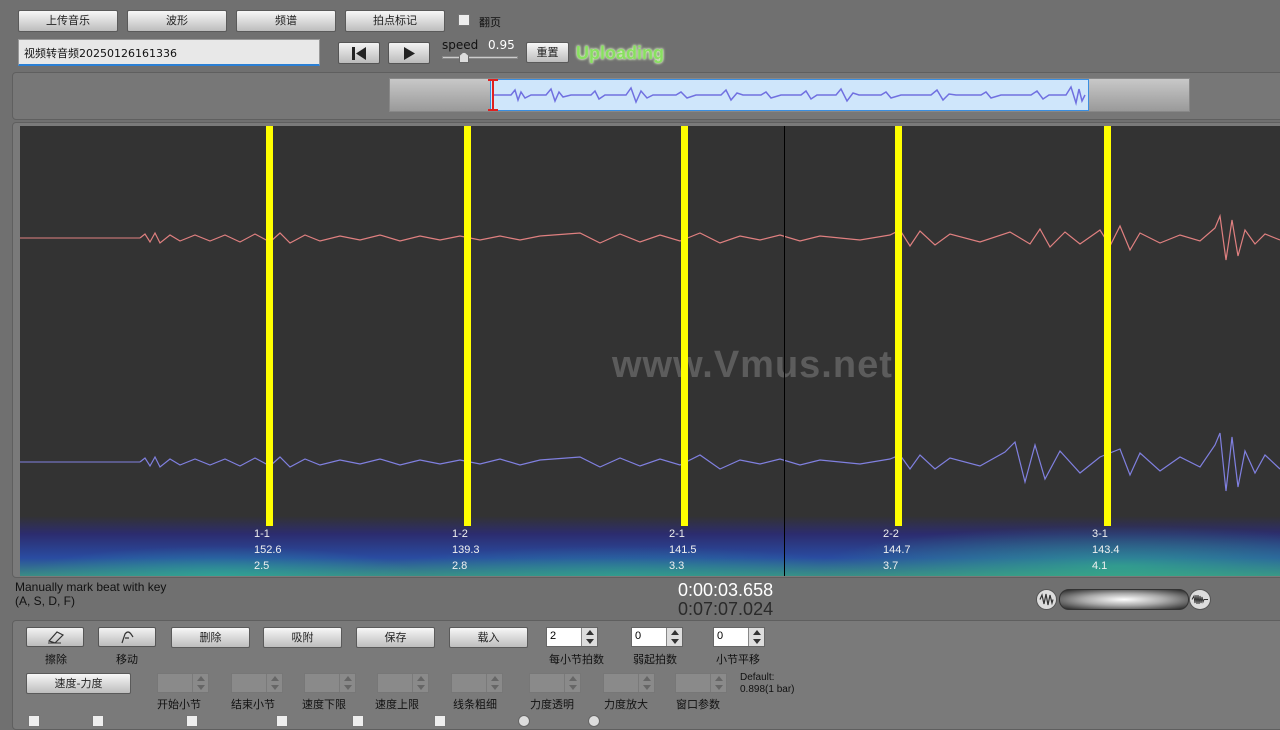 Image resolution: width=1280 pixels, height=730 pixels. I want to click on overview-selection, so click(789, 95).